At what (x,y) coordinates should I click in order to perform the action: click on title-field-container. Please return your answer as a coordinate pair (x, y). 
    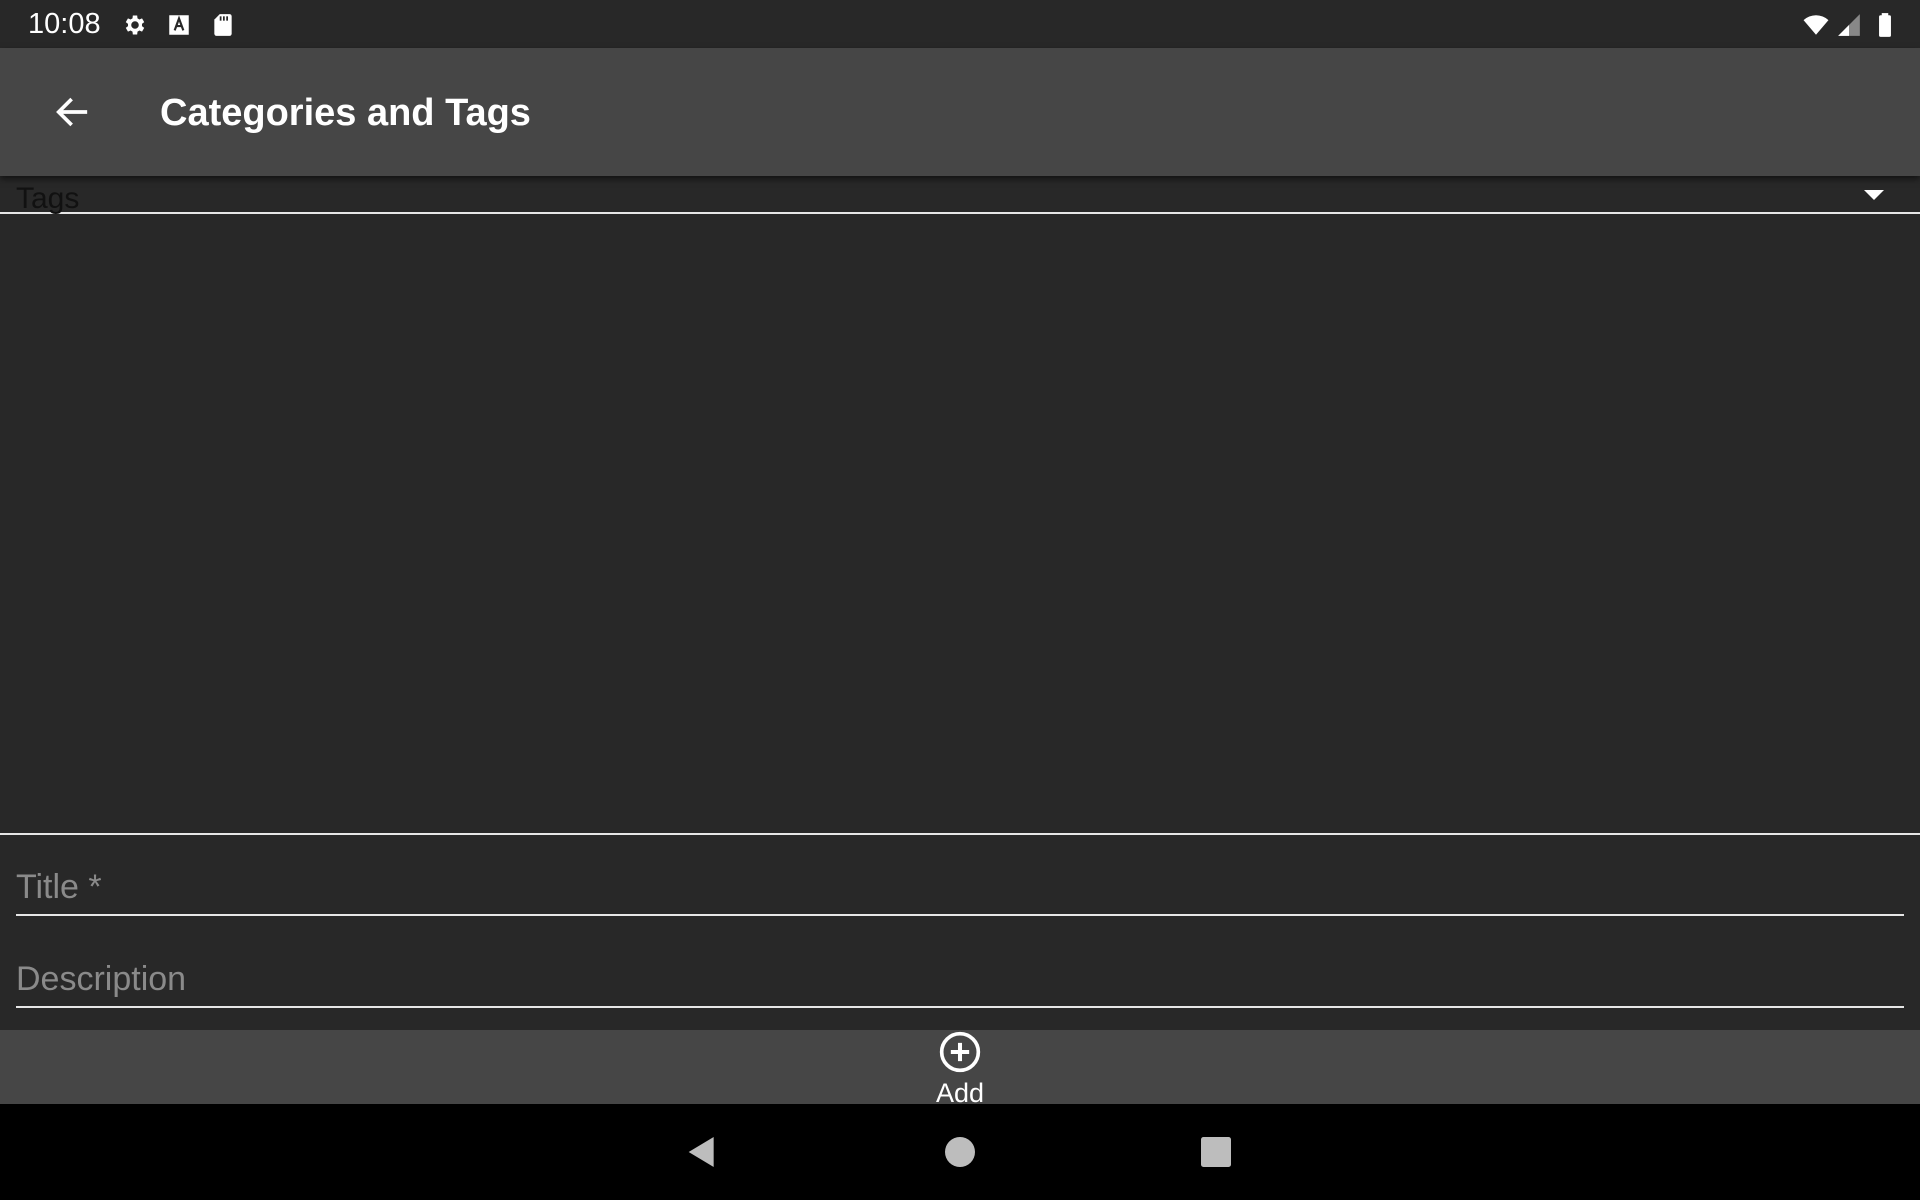
    Looking at the image, I should click on (960, 884).